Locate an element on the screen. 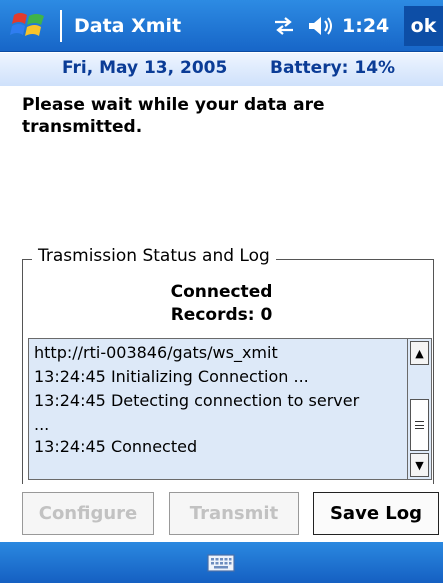  log-line: http://rti-003846/gats/ws_xmit is located at coordinates (156, 352).